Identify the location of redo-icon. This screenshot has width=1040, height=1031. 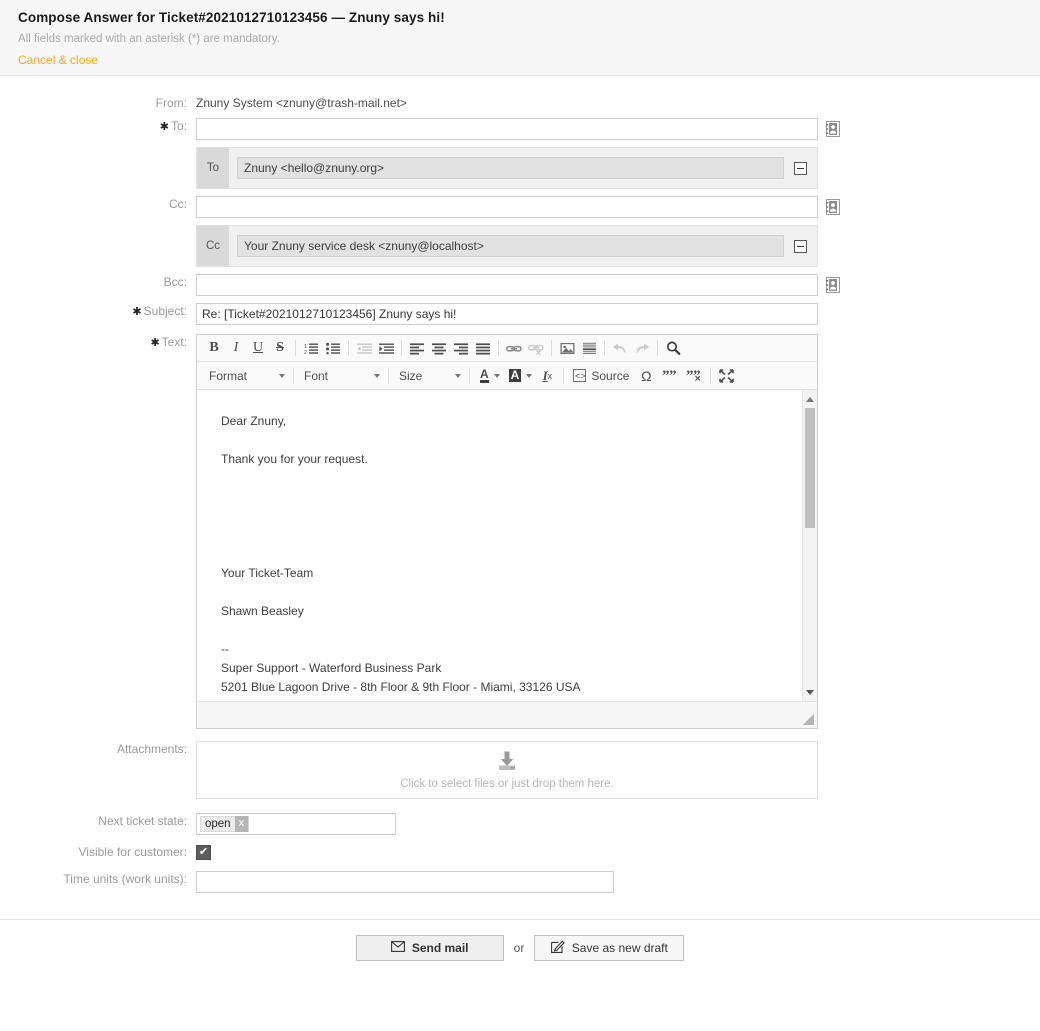
(642, 348).